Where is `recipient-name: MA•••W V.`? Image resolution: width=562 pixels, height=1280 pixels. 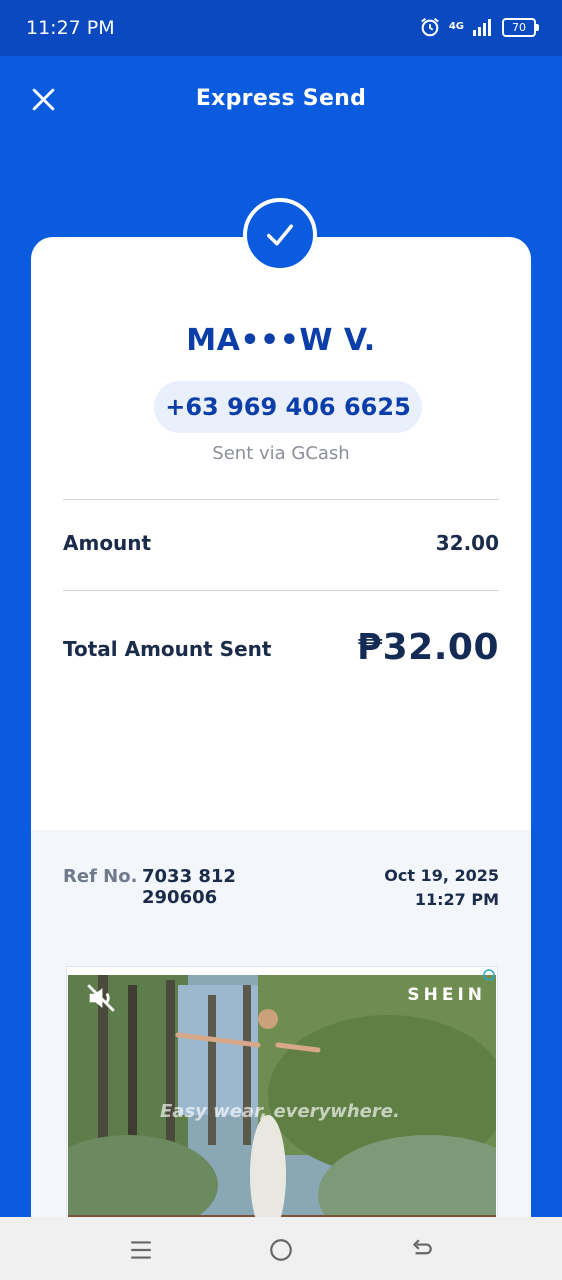 recipient-name: MA•••W V. is located at coordinates (281, 340).